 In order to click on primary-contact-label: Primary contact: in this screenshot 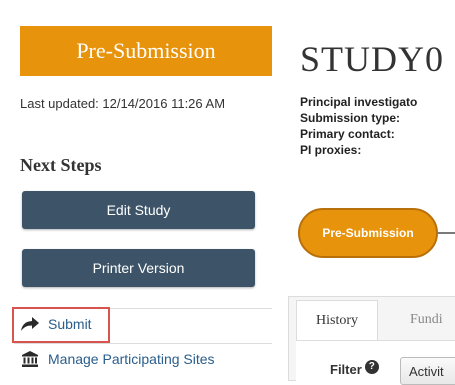, I will do `click(347, 134)`.